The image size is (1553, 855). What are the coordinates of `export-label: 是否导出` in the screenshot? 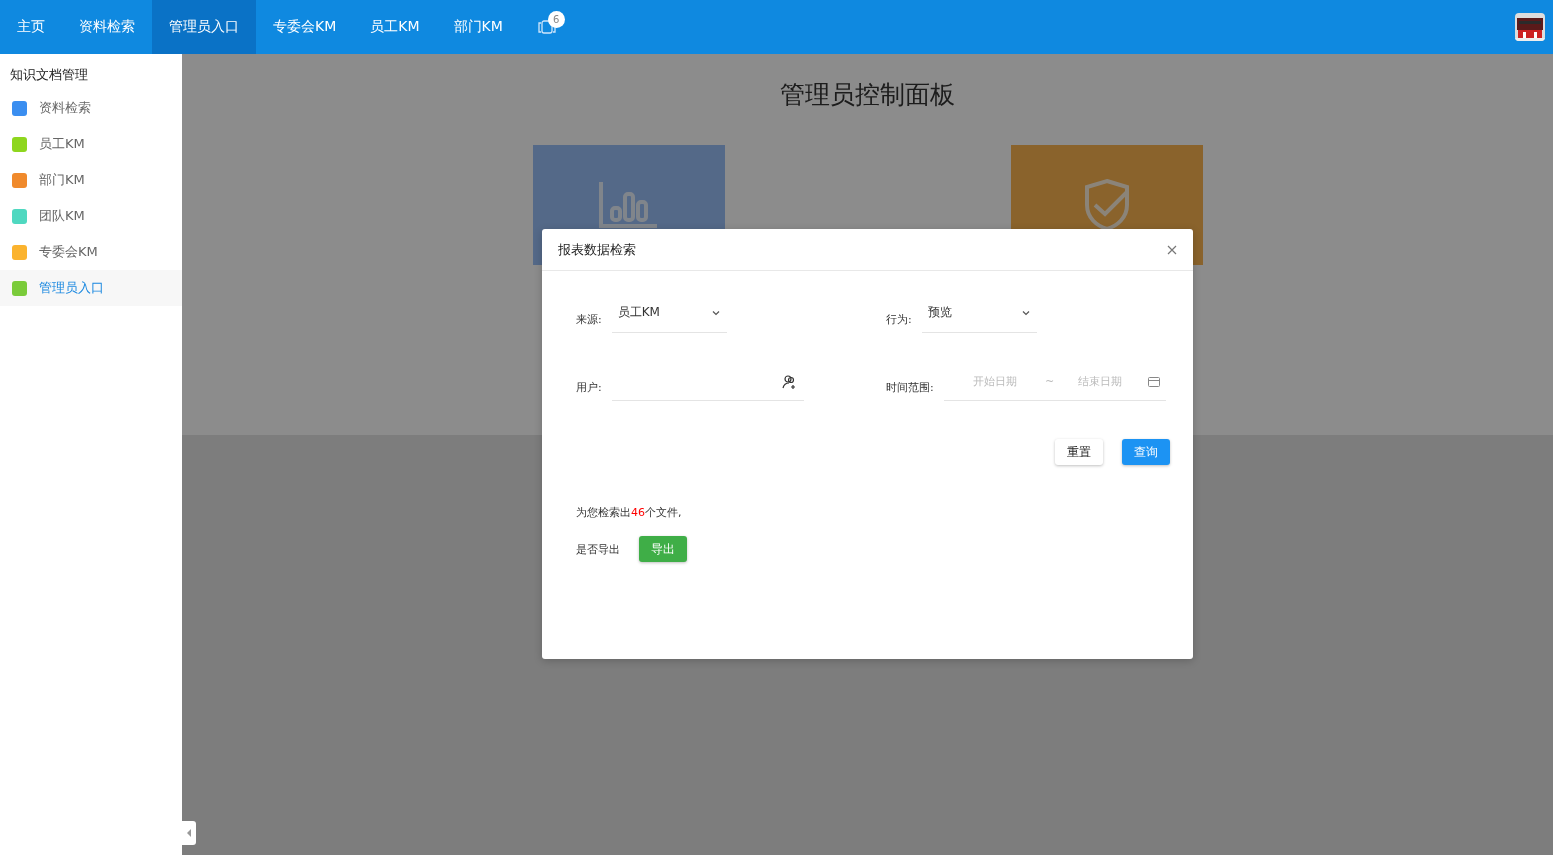 It's located at (598, 549).